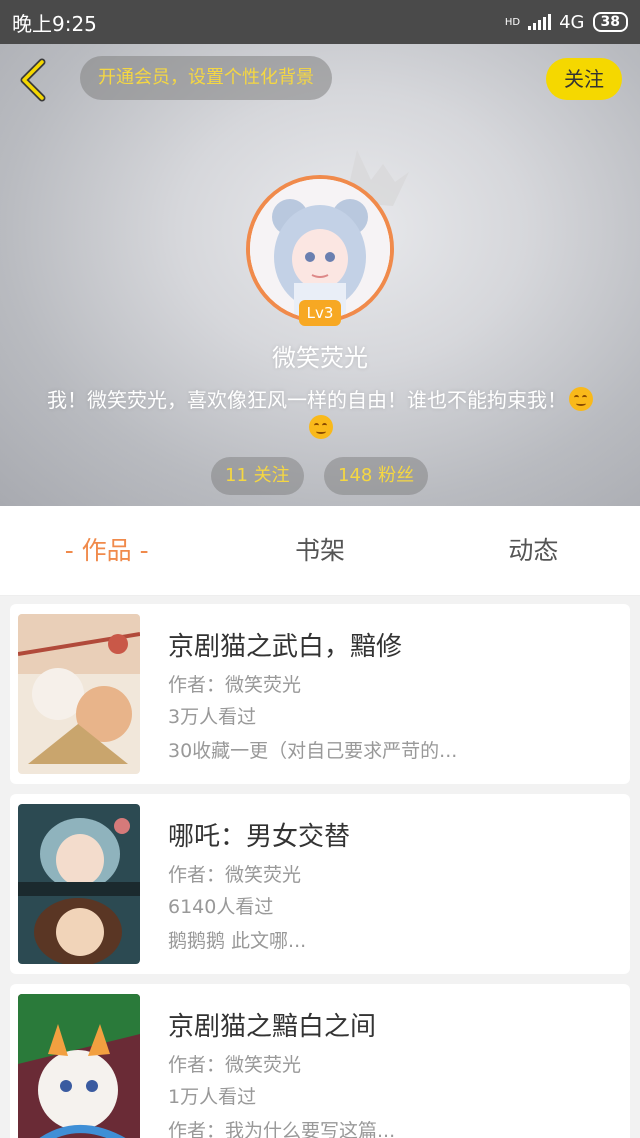  What do you see at coordinates (320, 414) in the screenshot?
I see `user-bio: 我！微笑荧光，喜欢像狂风一样的自由！谁也不能拘束我！` at bounding box center [320, 414].